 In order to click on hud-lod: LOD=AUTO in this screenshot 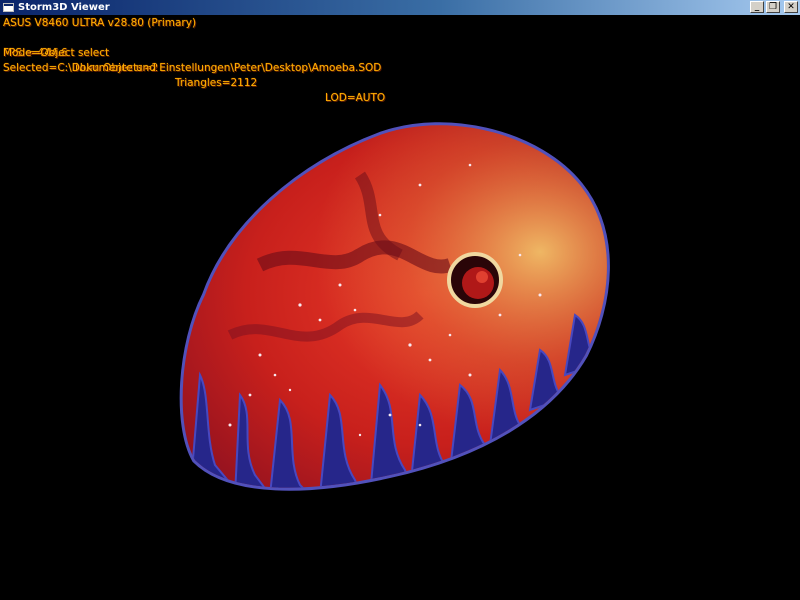, I will do `click(355, 98)`.